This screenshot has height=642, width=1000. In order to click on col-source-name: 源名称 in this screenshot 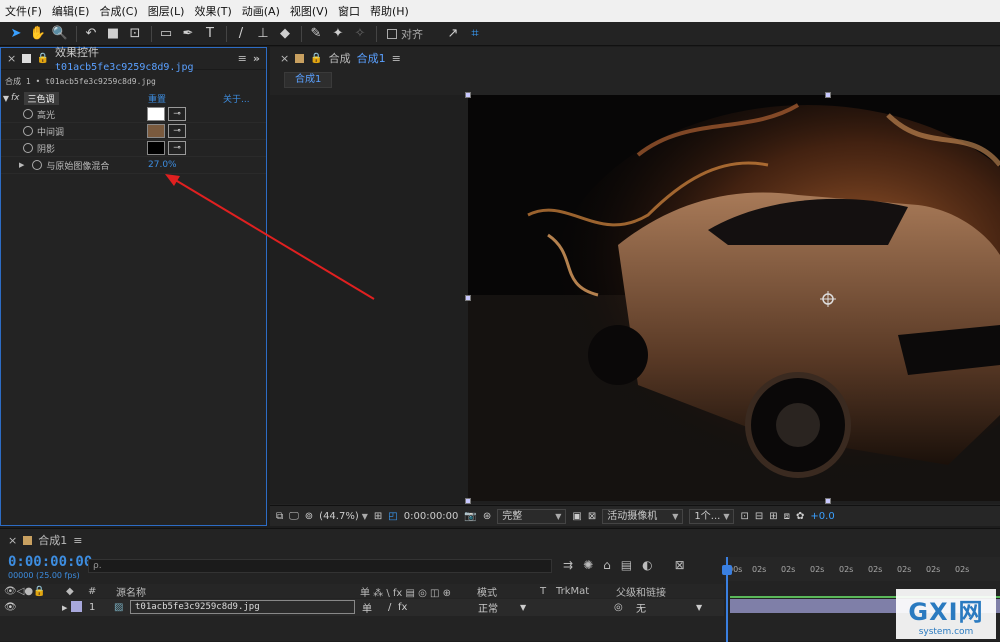, I will do `click(131, 591)`.